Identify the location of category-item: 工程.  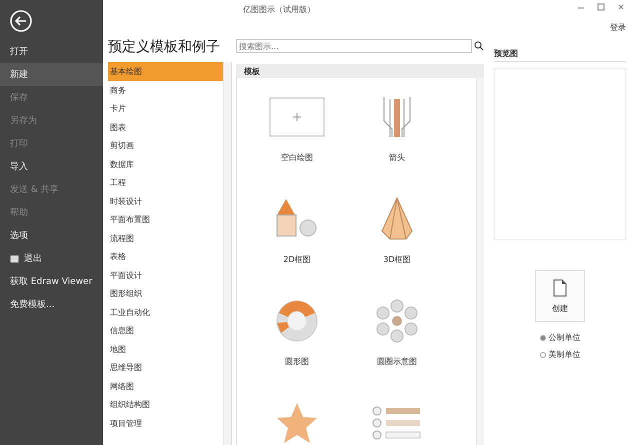
(165, 182).